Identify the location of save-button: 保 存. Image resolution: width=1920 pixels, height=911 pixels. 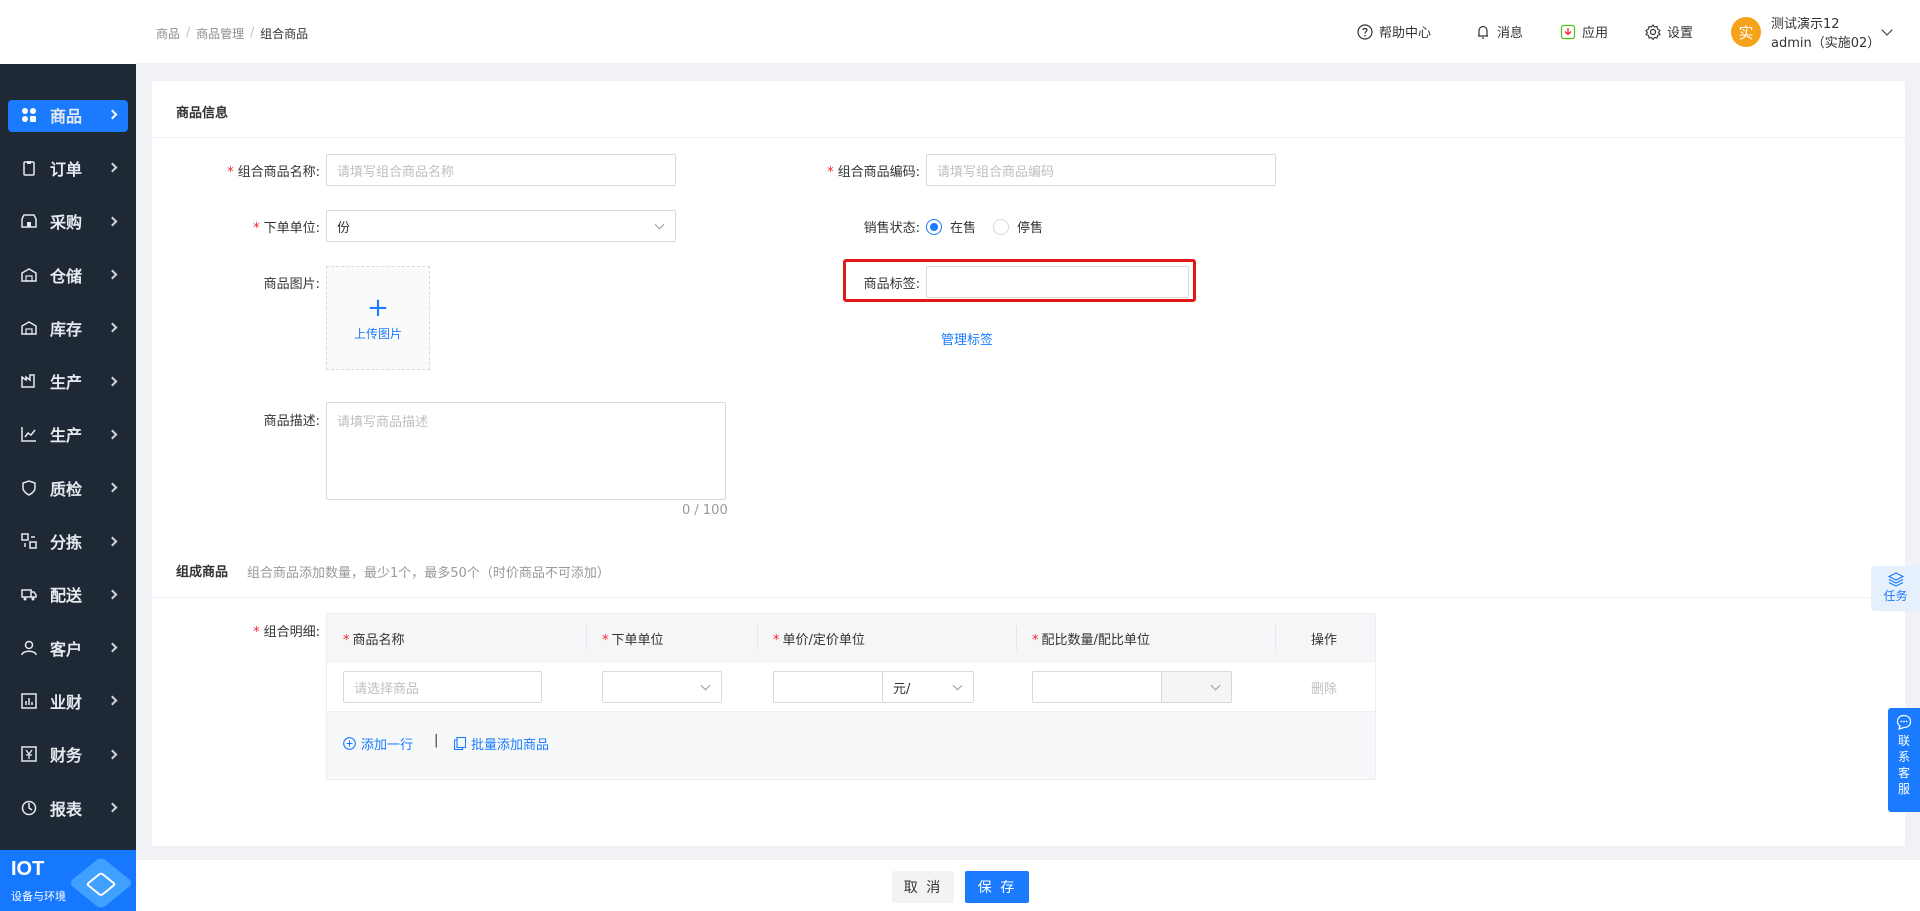
(997, 887).